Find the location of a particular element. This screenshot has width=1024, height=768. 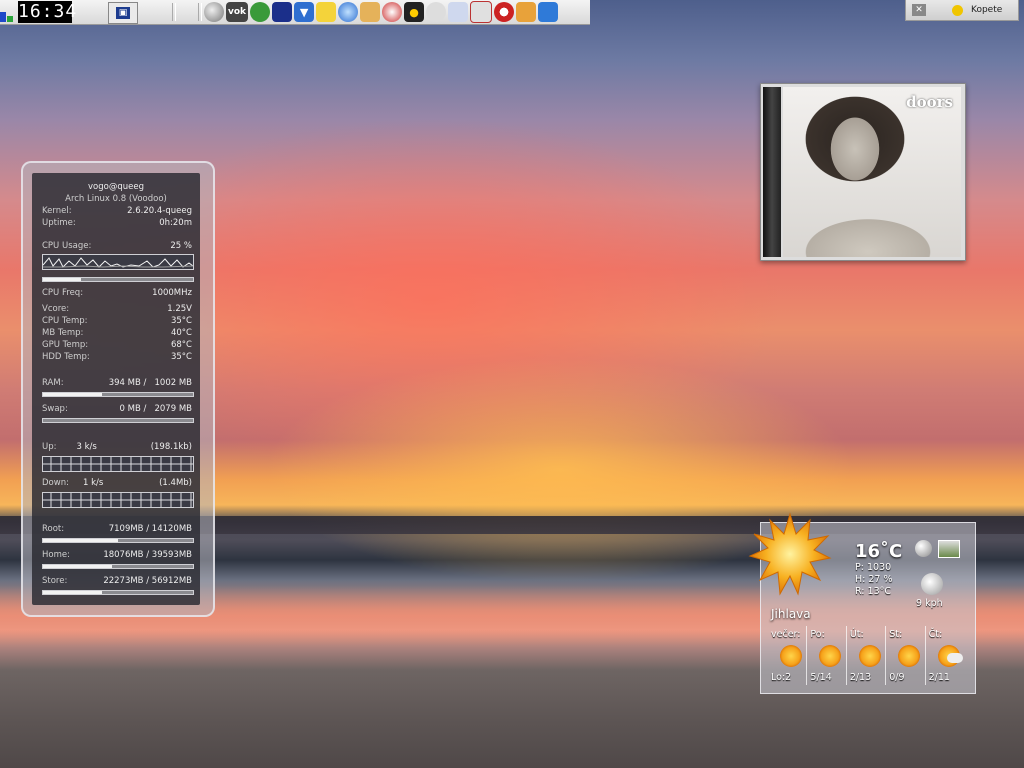

album-art: doors is located at coordinates (872, 172).